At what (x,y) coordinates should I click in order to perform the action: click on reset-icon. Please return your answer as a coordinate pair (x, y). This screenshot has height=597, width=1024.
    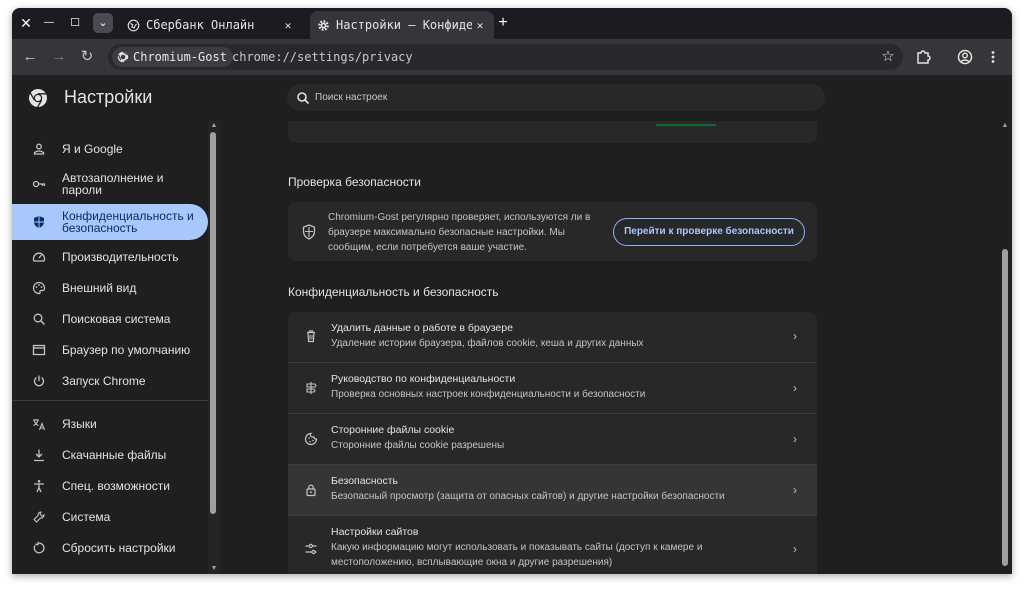
    Looking at the image, I should click on (39, 548).